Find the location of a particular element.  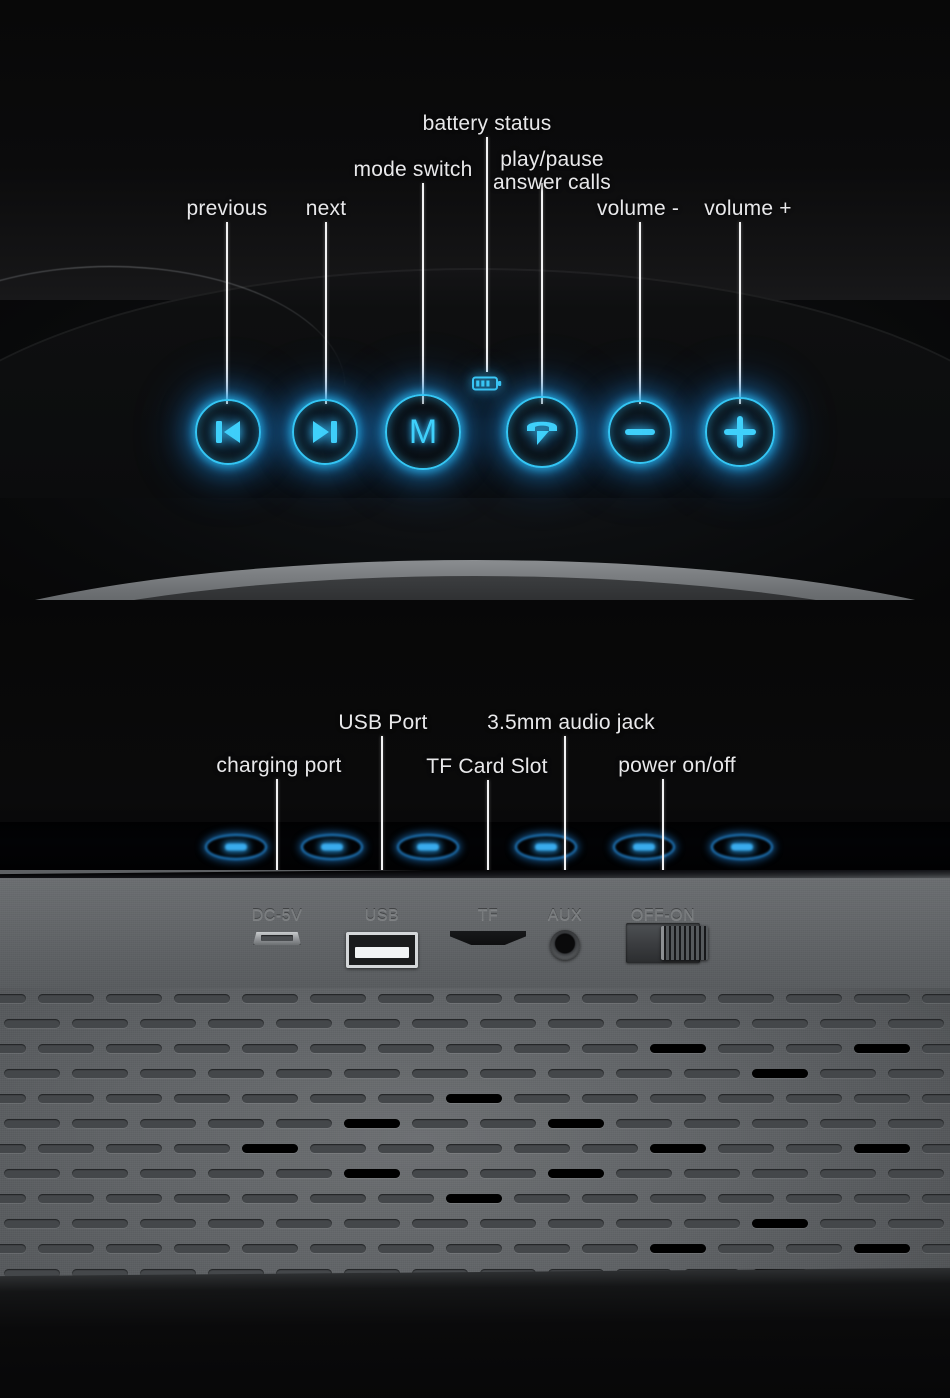

play-pause-answer-button is located at coordinates (542, 432).